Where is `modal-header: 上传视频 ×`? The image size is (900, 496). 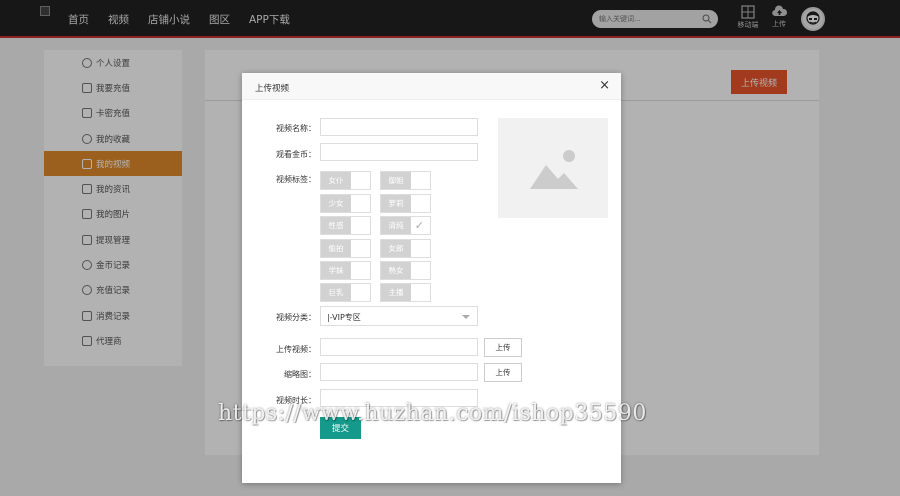
modal-header: 上传视频 × is located at coordinates (431, 86).